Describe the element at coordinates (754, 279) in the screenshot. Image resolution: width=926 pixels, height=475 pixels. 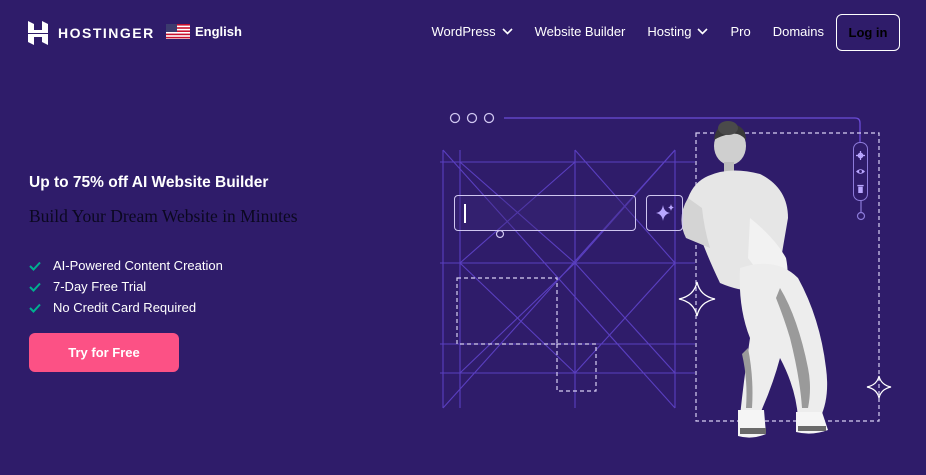
I see `model-person-image` at that location.